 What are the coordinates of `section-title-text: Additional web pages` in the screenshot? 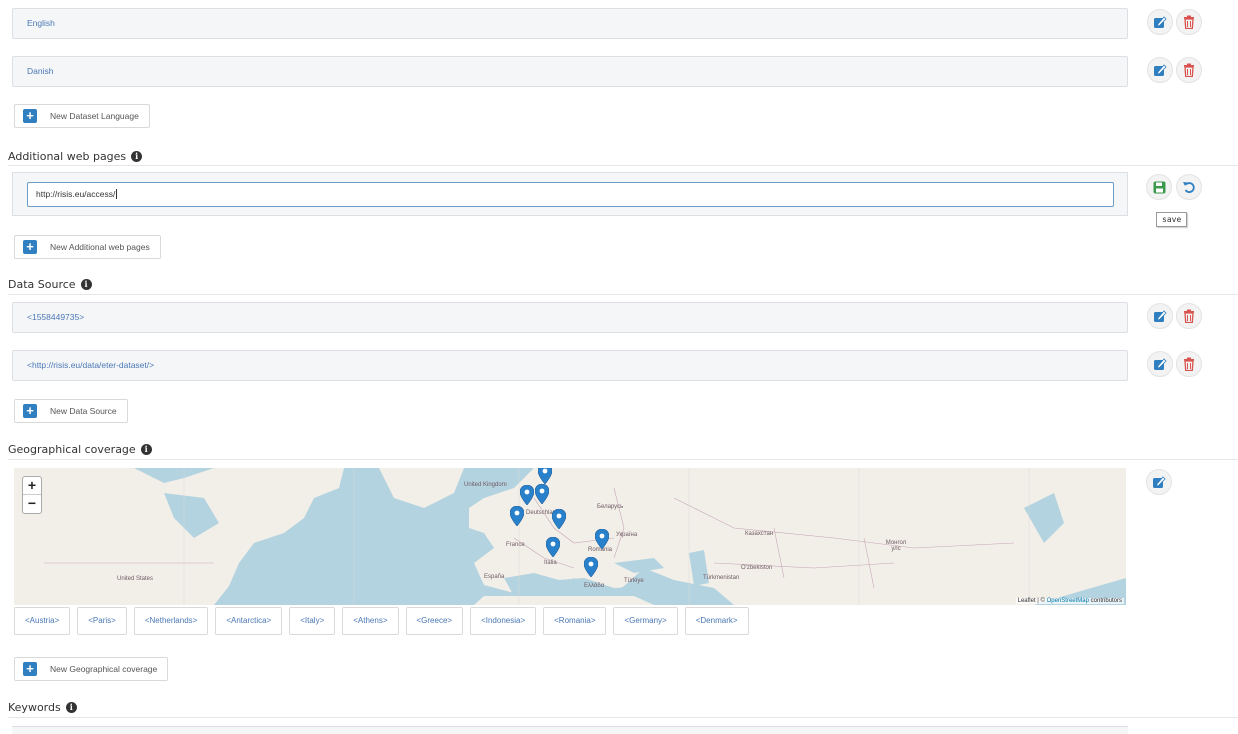 It's located at (67, 156).